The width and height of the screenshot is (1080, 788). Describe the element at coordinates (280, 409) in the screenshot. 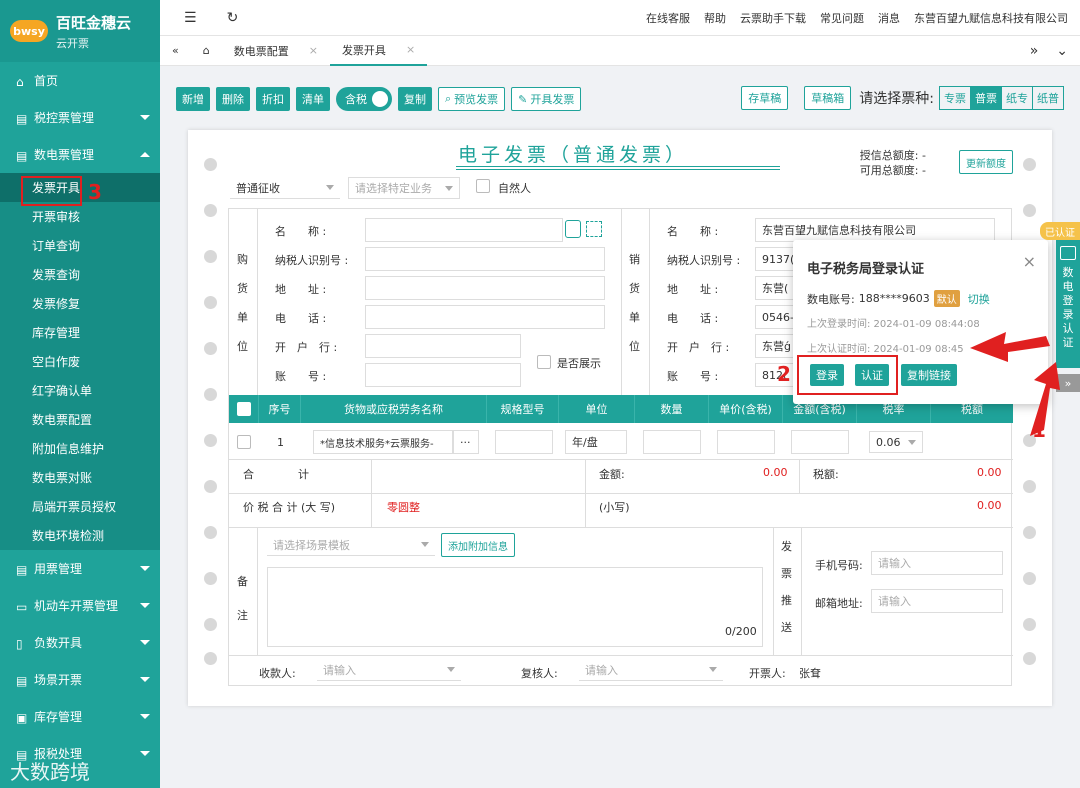

I see `col-no: 序号` at that location.